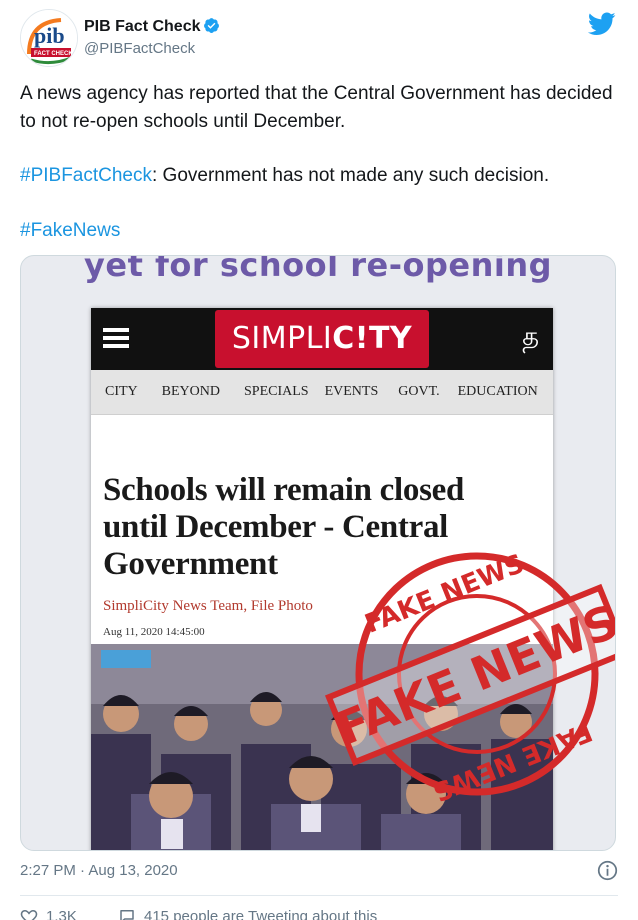 This screenshot has width=638, height=920. Describe the element at coordinates (276, 391) in the screenshot. I see `nav-item-specials: SPECIALS` at that location.